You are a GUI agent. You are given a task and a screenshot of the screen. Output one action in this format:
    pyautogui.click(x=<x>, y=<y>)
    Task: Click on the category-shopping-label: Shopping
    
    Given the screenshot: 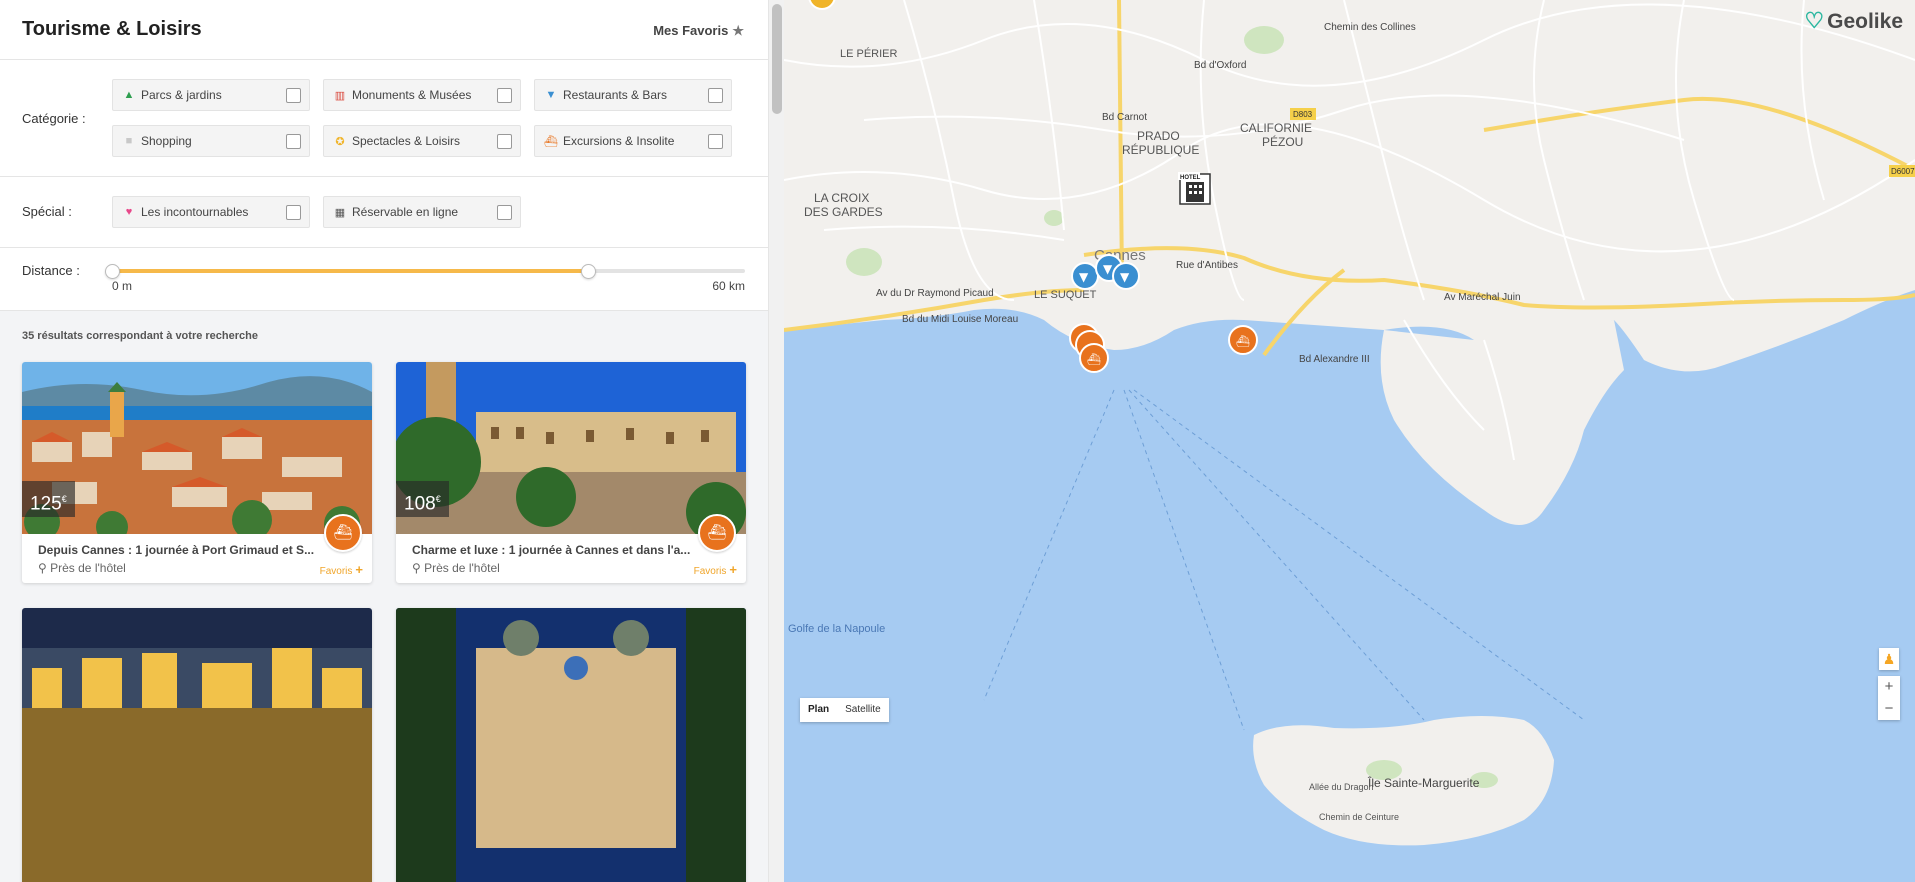 What is the action you would take?
    pyautogui.click(x=166, y=141)
    